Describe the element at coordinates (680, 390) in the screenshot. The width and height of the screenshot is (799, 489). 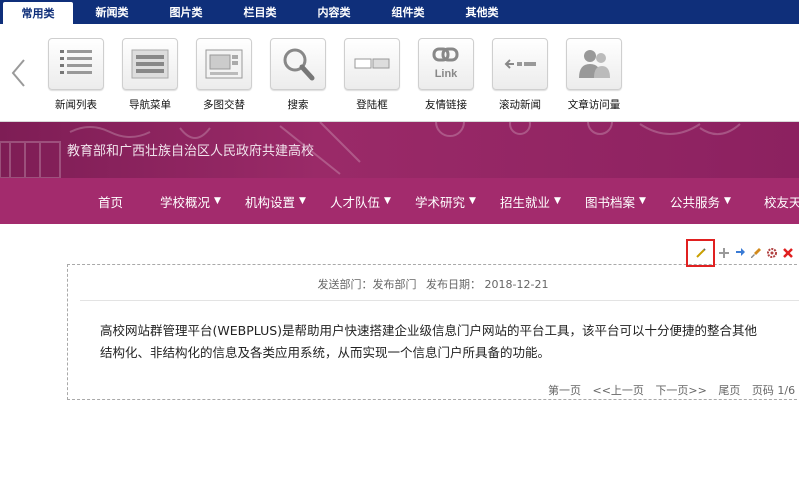
I see `pager-next: 下一页>>` at that location.